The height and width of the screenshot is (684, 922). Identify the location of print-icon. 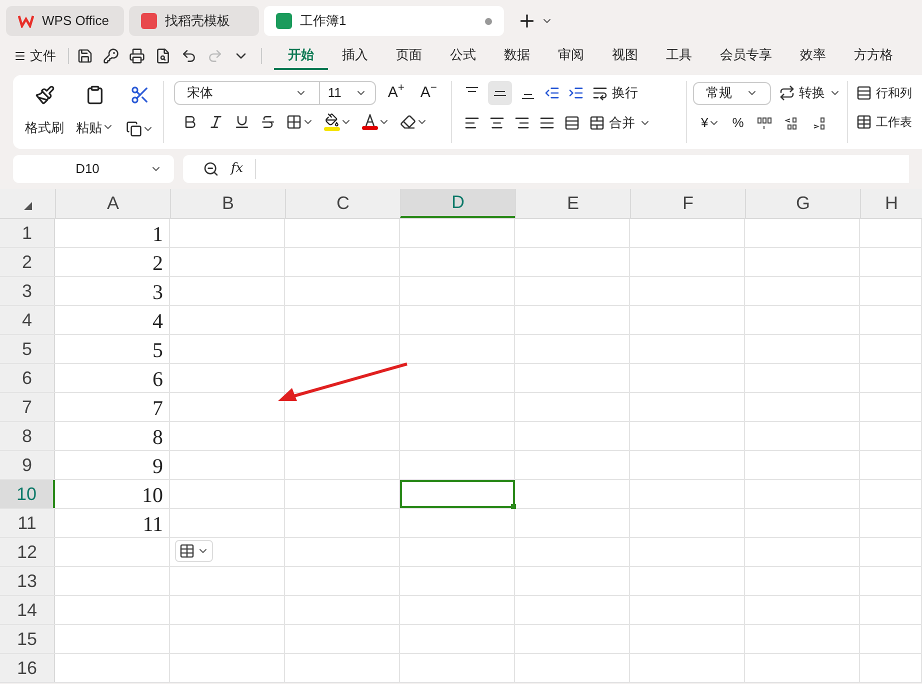
(137, 56).